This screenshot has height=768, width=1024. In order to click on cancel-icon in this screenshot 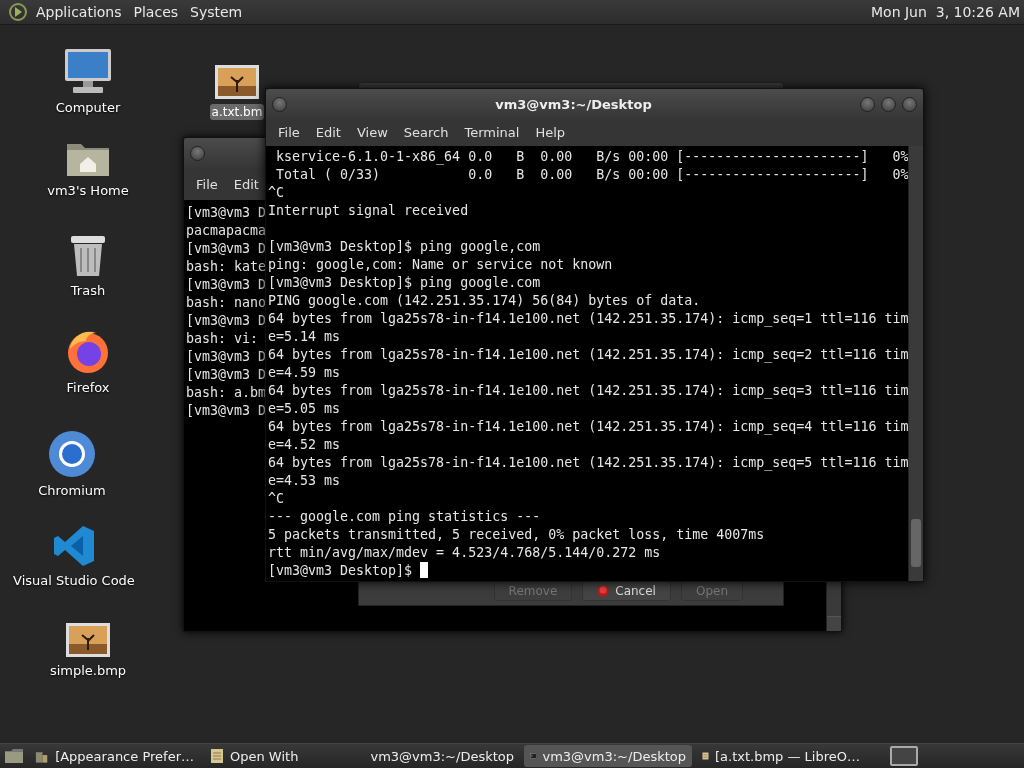, I will do `click(603, 591)`.